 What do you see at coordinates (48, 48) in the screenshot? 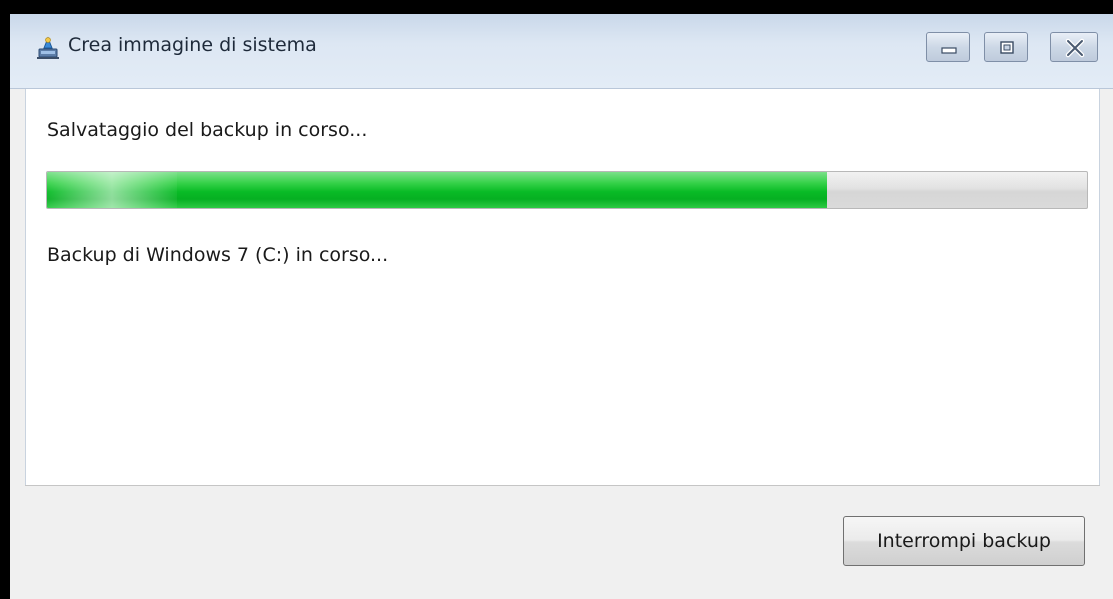
I see `backup-computer-icon` at bounding box center [48, 48].